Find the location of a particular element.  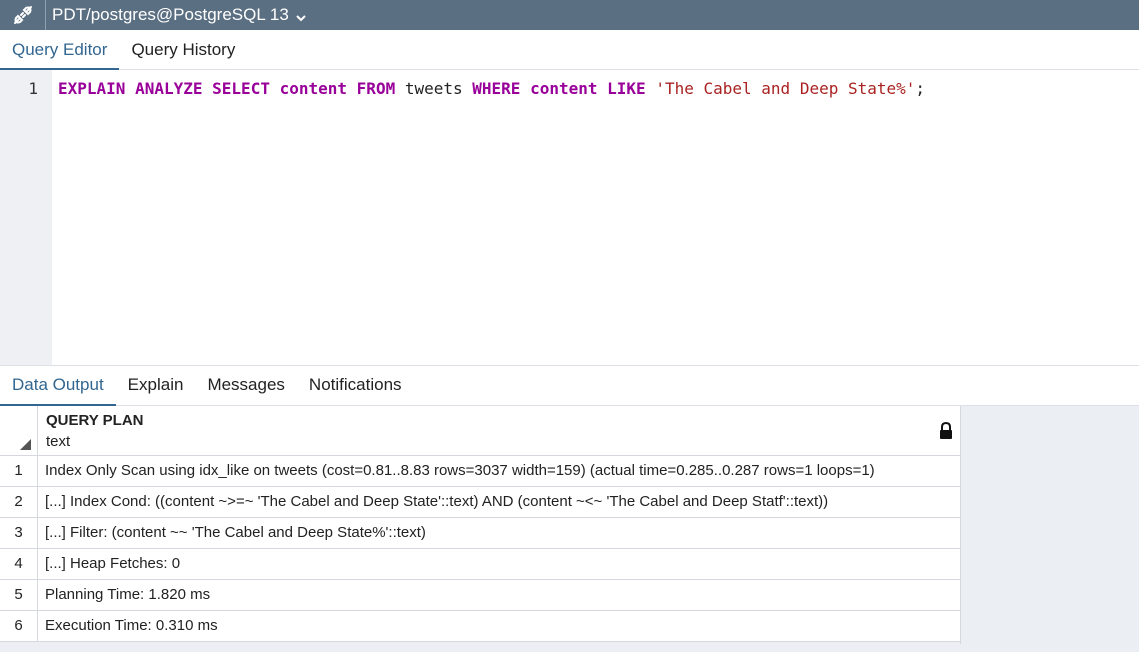

grid-divider is located at coordinates (960, 550).